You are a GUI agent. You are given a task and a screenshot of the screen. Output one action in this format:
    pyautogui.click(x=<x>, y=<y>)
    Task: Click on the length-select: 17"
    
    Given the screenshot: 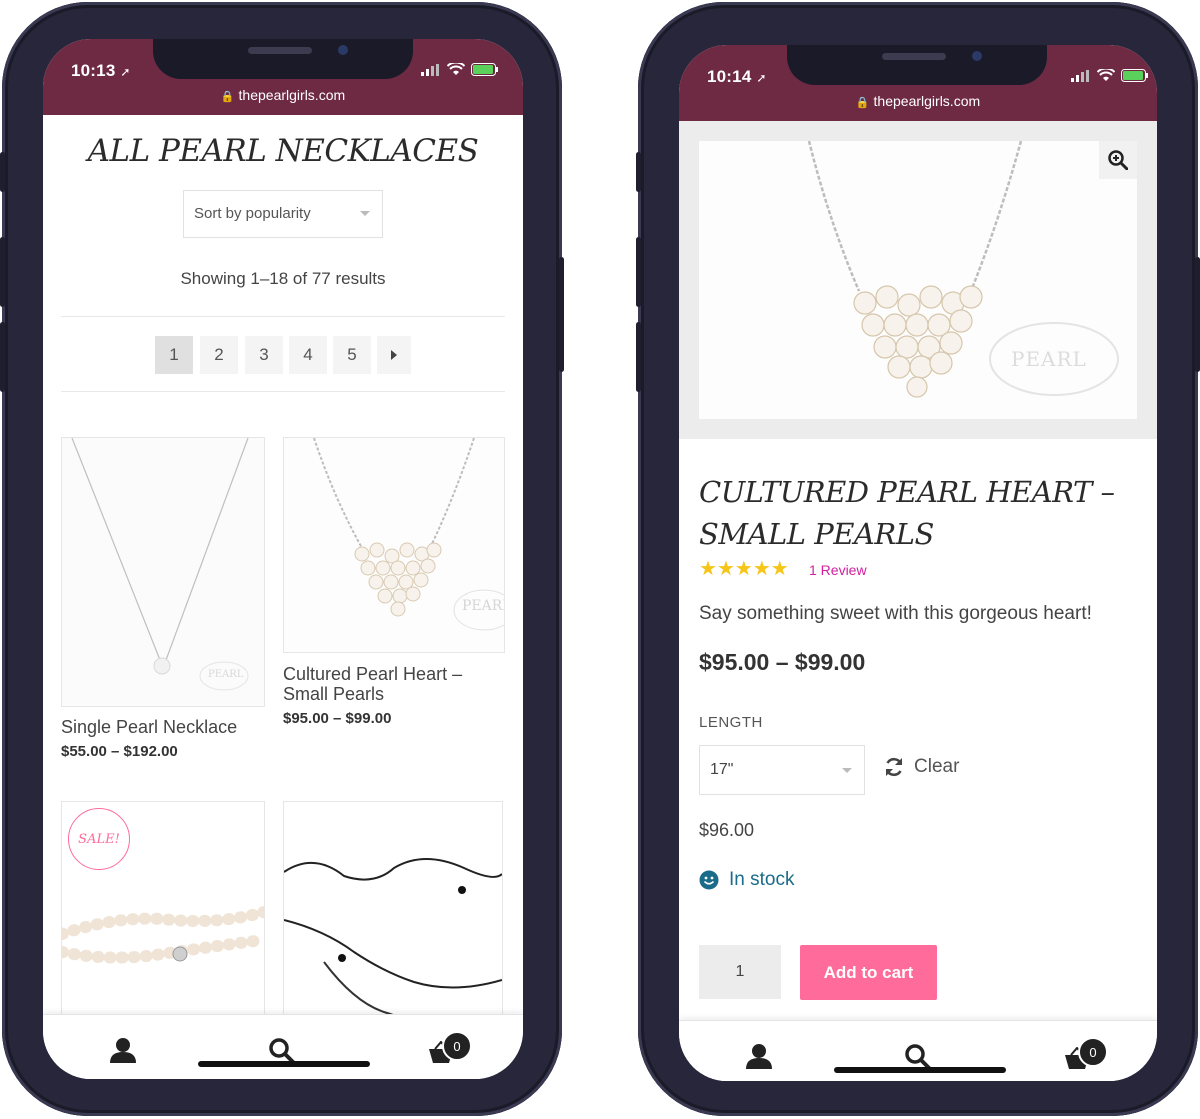 What is the action you would take?
    pyautogui.click(x=782, y=770)
    